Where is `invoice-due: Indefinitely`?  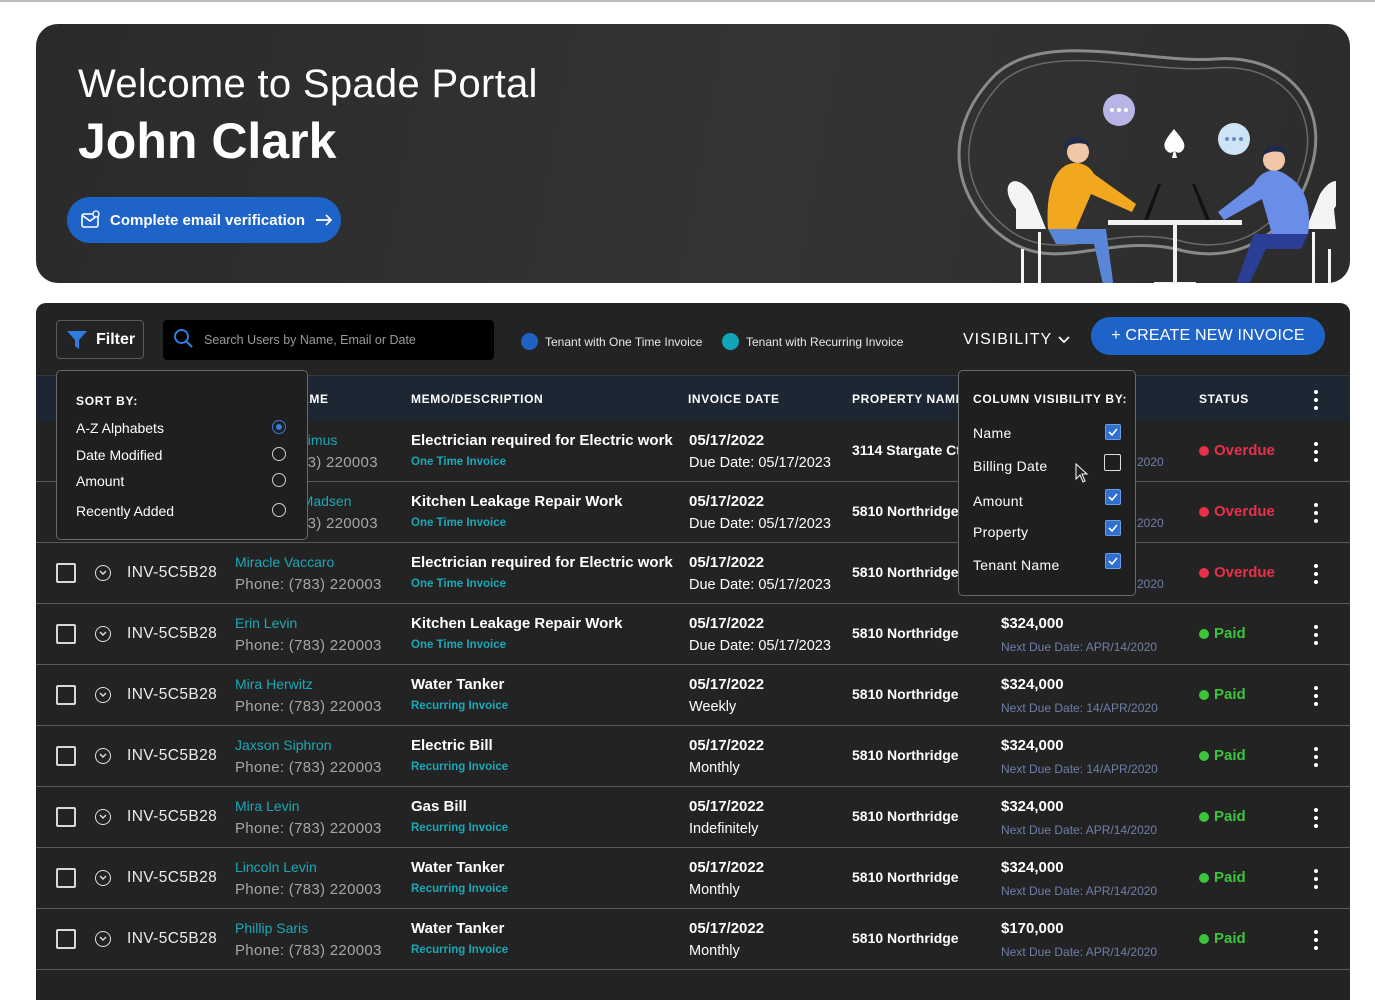 invoice-due: Indefinitely is located at coordinates (724, 829).